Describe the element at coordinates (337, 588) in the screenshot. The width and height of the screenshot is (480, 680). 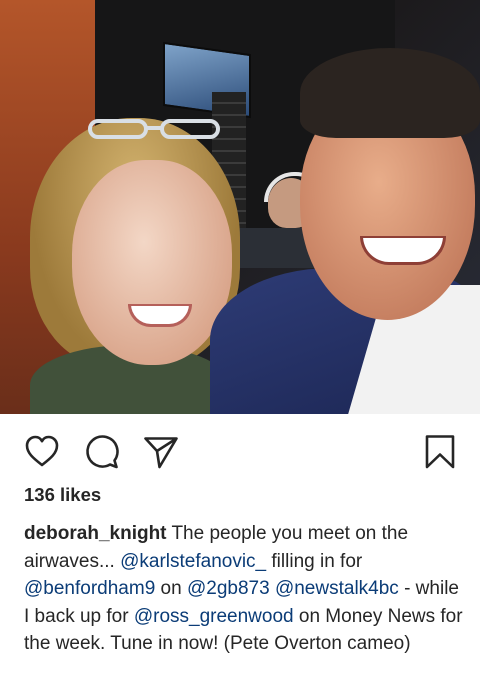
I see `caption-mention: @newstalk4bc` at that location.